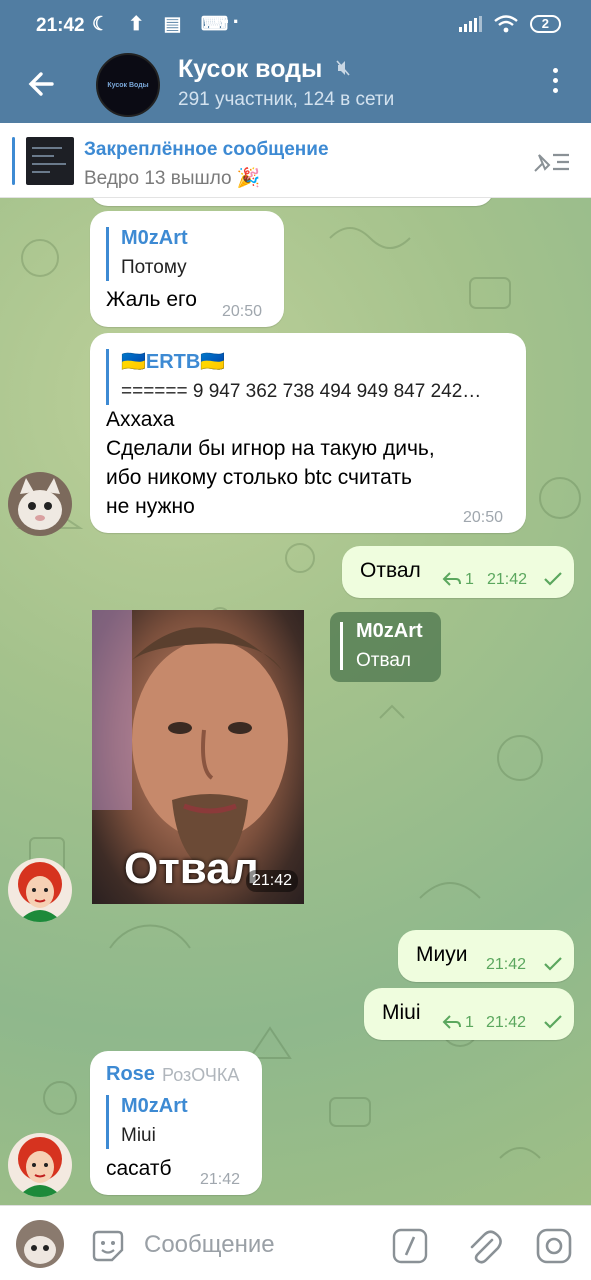  Describe the element at coordinates (470, 24) in the screenshot. I see `signal-icon` at that location.